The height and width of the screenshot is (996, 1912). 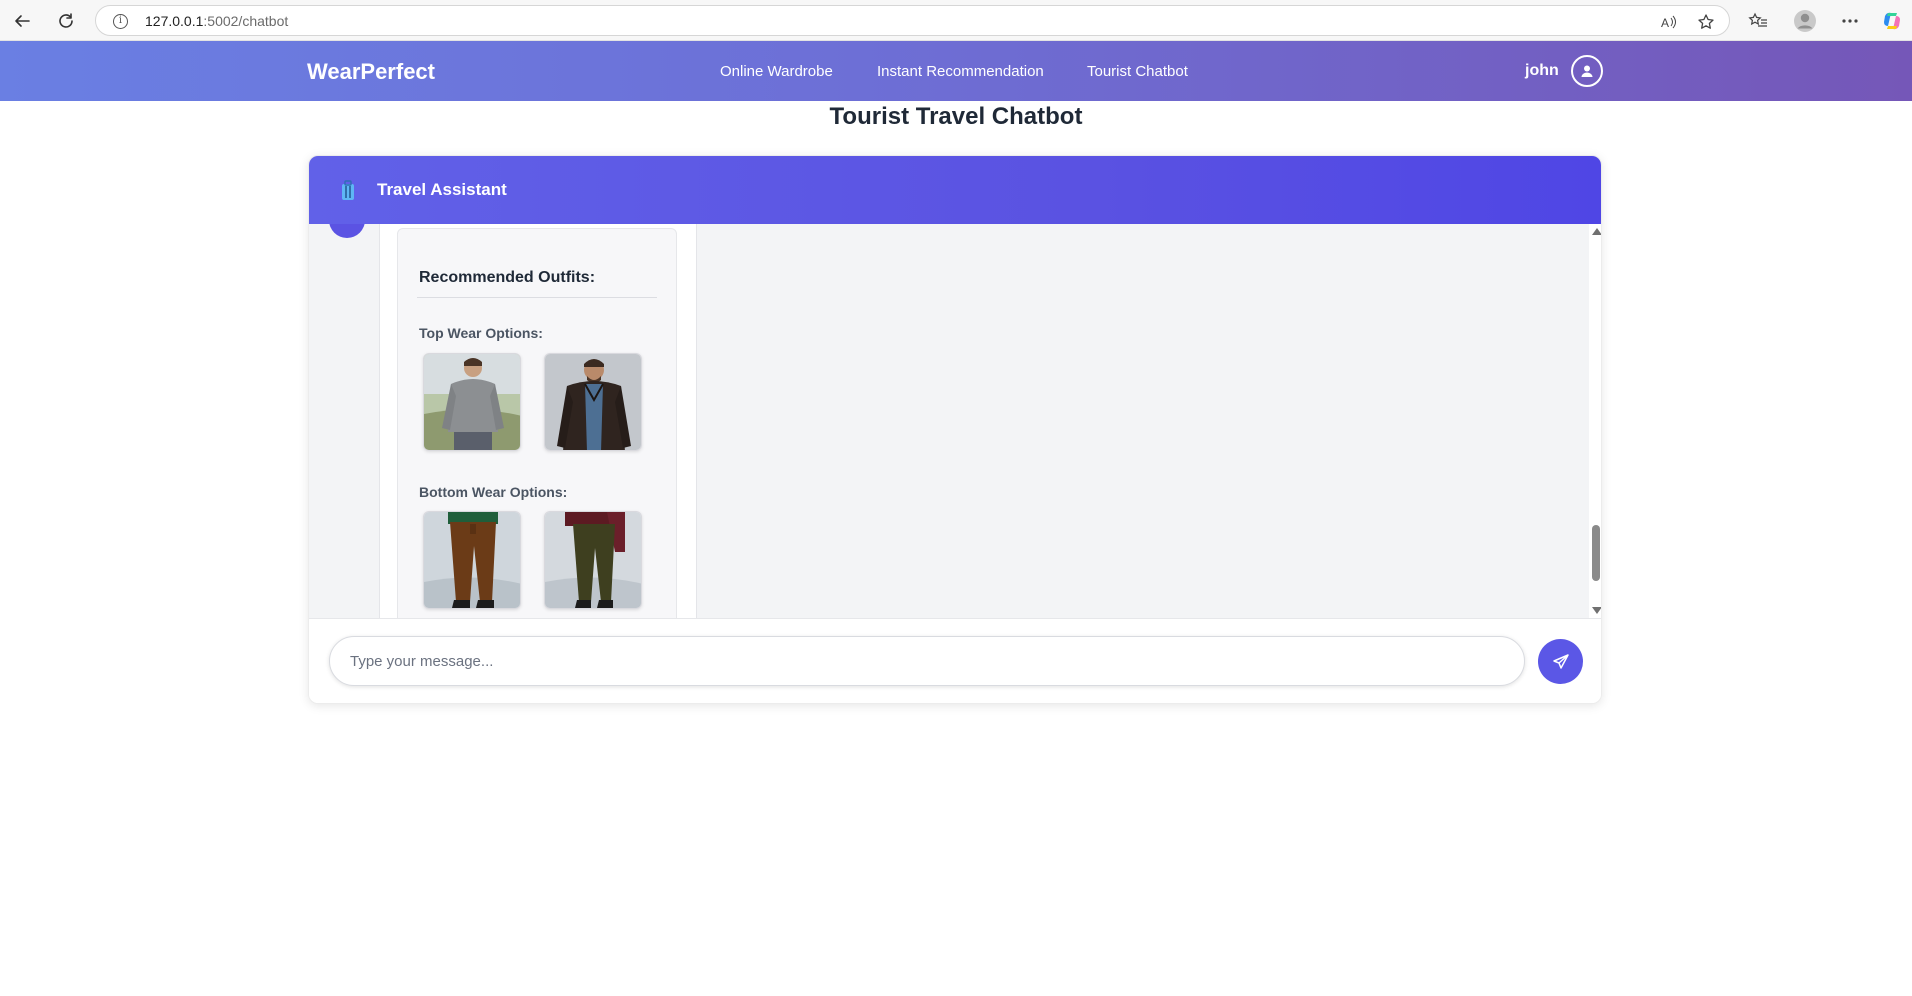 I want to click on more-options-icon, so click(x=1850, y=21).